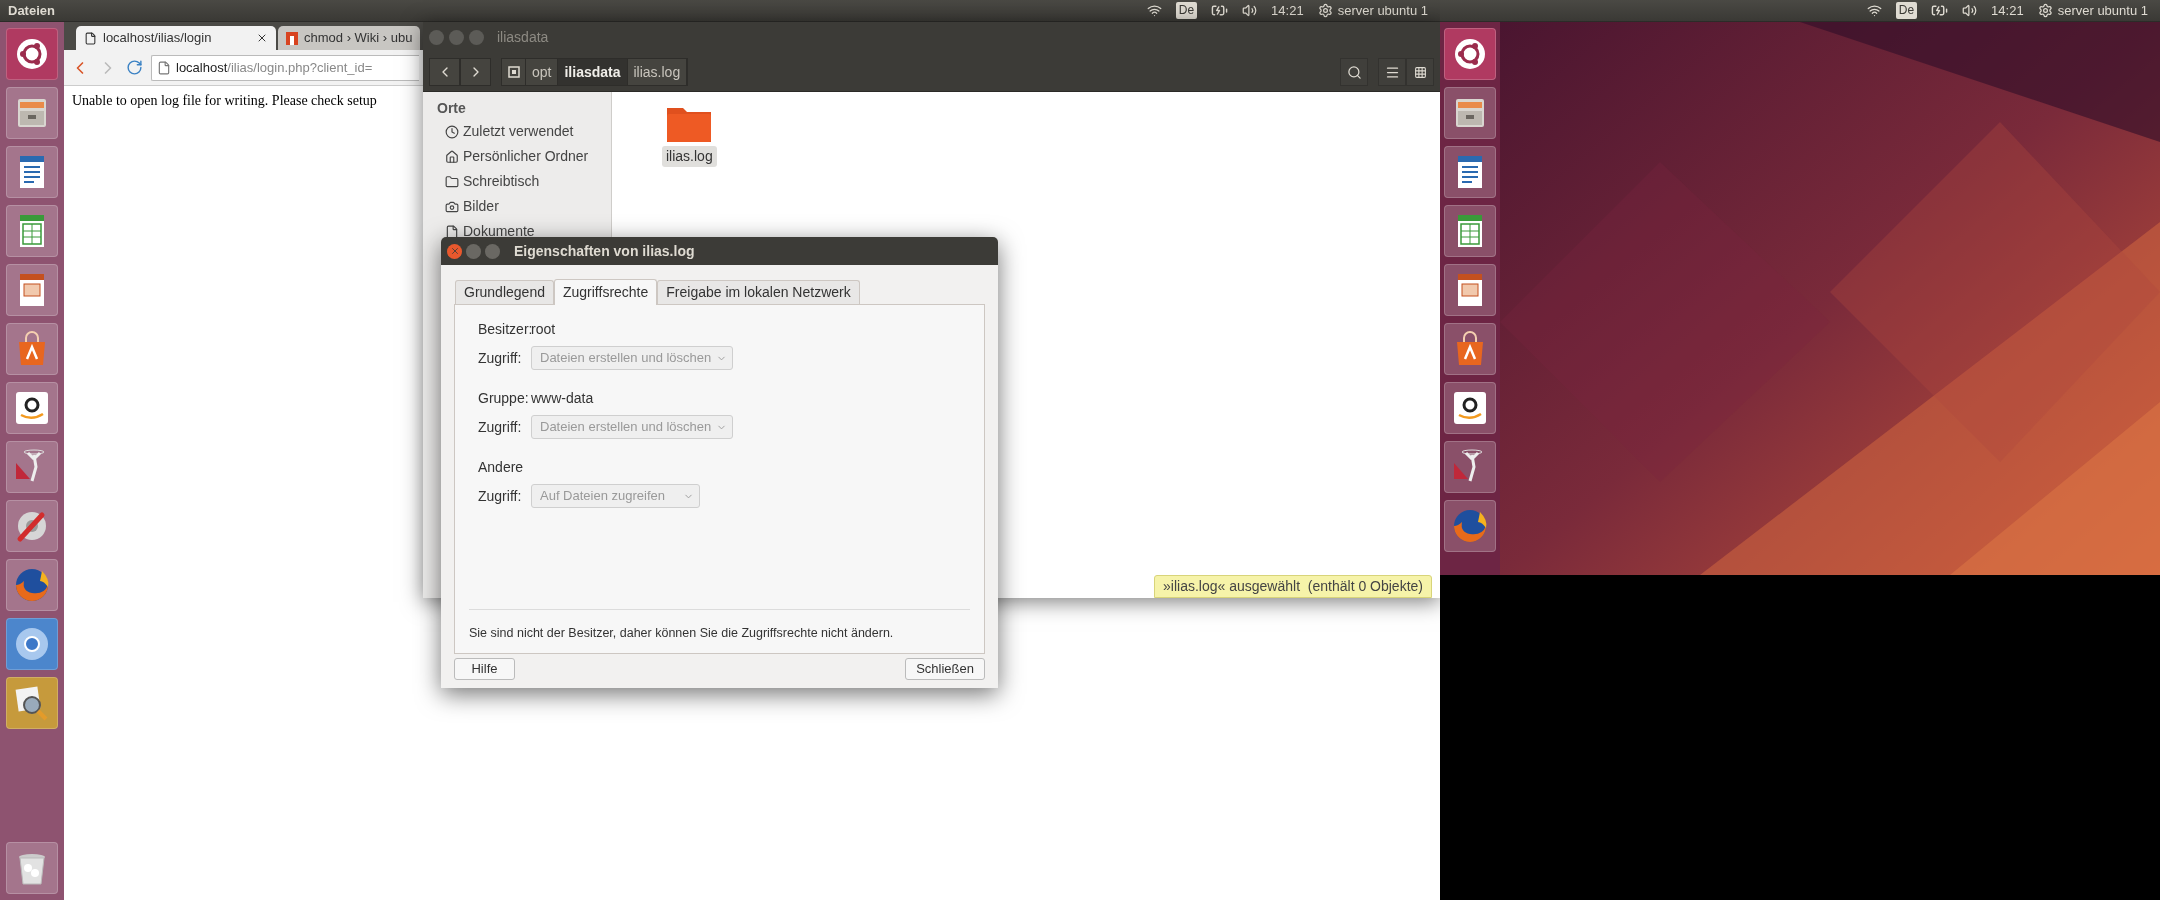 The image size is (2160, 900). I want to click on search-button, so click(1354, 72).